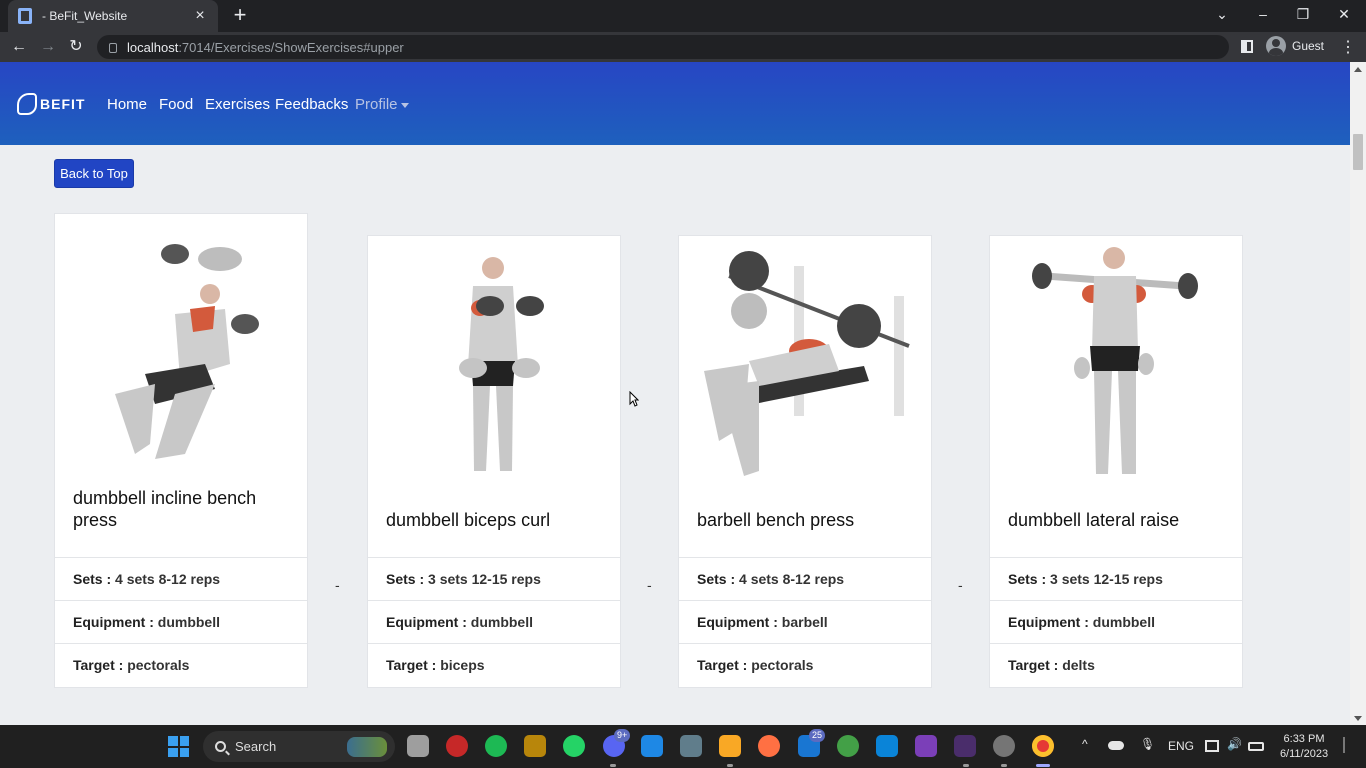 Image resolution: width=1366 pixels, height=768 pixels. I want to click on github-icon, so click(1004, 746).